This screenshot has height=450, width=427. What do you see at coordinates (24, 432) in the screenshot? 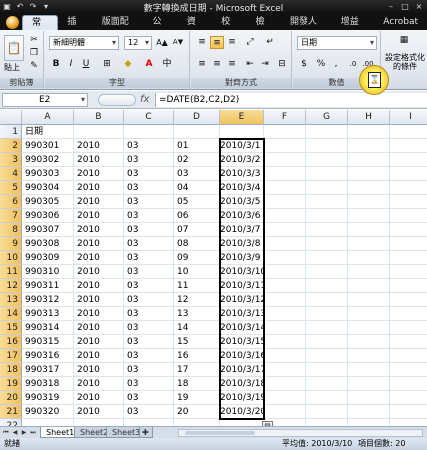
I see `next-sheet-icon: ▶` at bounding box center [24, 432].